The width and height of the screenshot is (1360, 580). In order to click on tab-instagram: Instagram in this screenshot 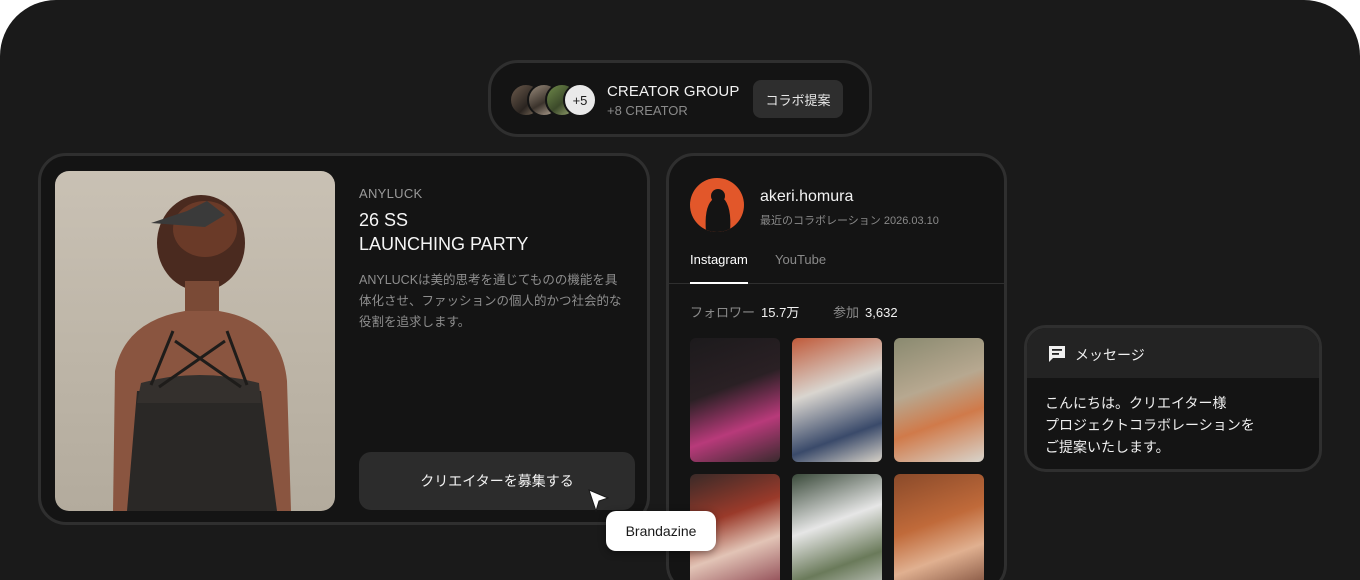, I will do `click(719, 268)`.